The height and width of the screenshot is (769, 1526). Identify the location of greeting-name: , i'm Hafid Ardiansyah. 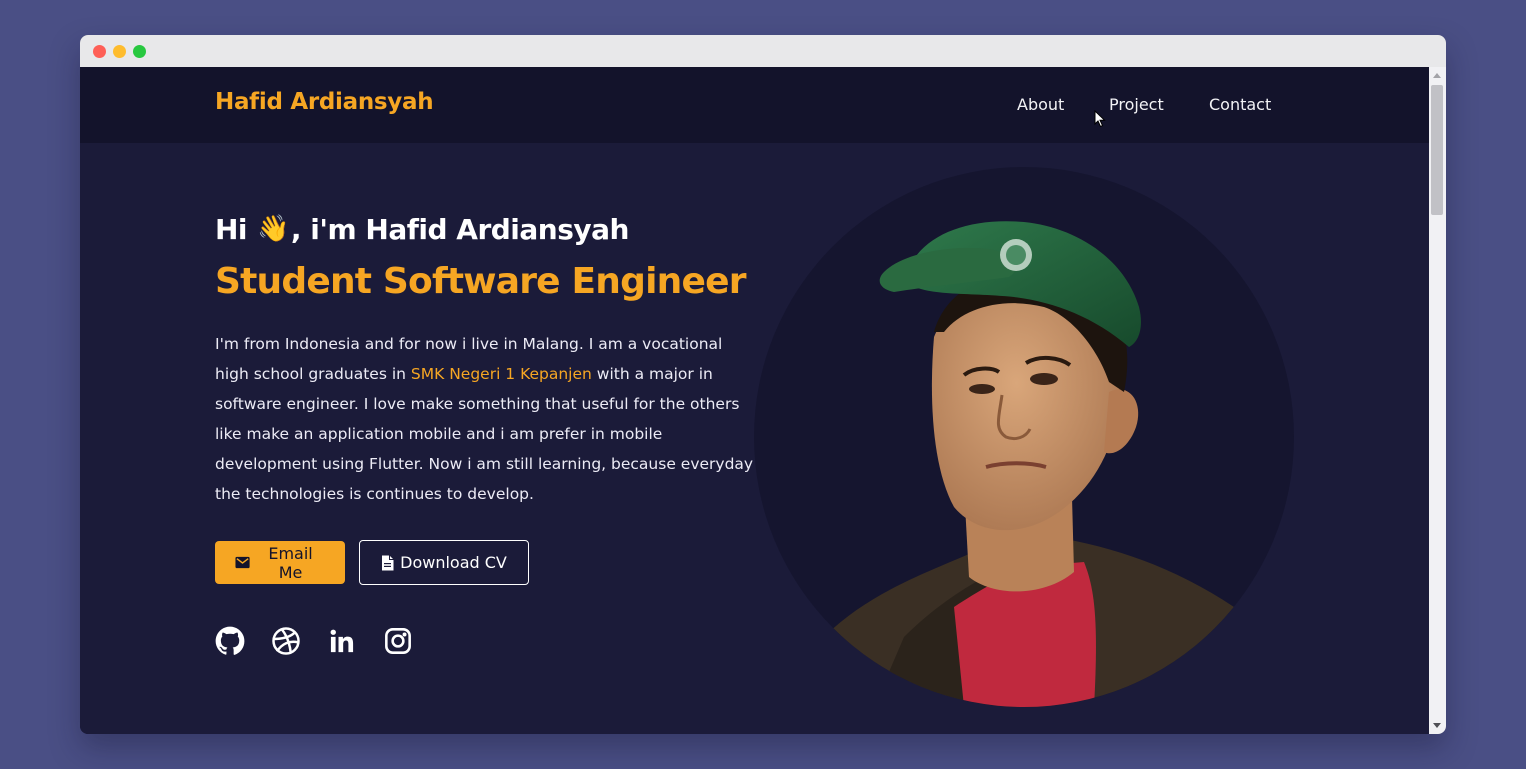
(460, 229).